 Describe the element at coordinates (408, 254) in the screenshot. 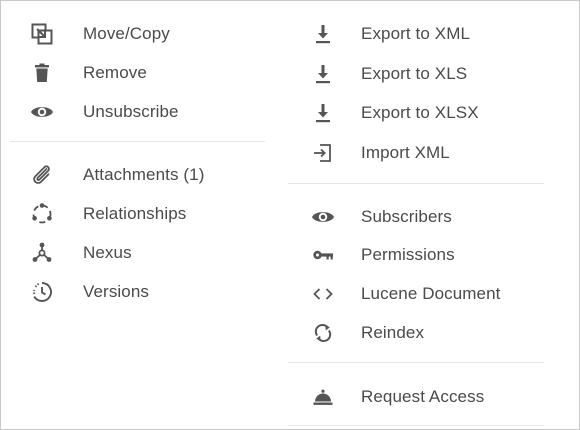

I see `menu-item-label: Permissions` at that location.